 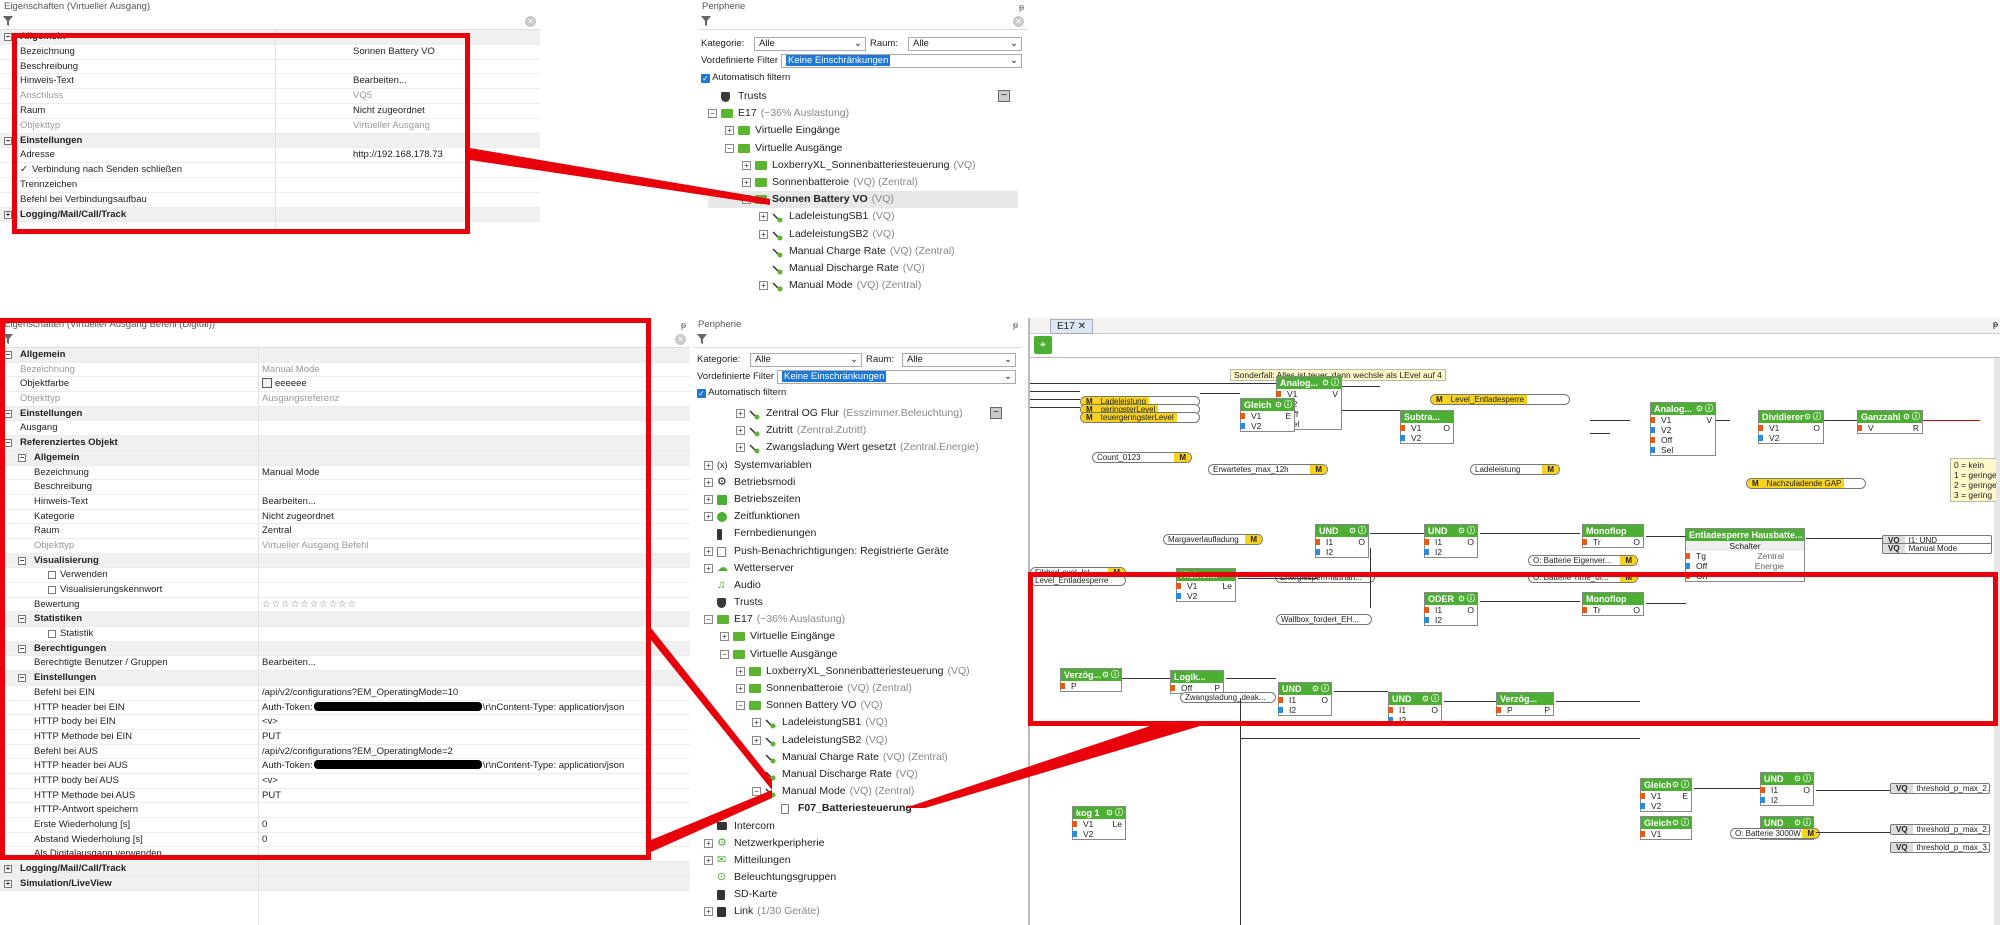 I want to click on logic-block-ganzzahl: Ganzzahl ⊙ ⓘ V R, so click(x=1890, y=422).